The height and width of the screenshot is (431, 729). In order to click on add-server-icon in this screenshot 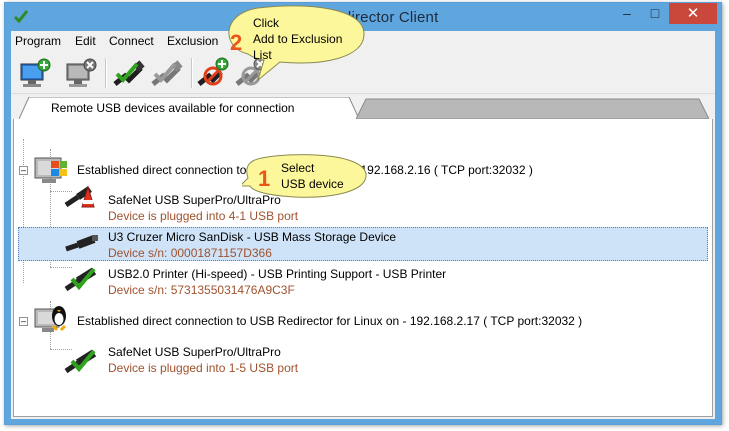, I will do `click(35, 73)`.